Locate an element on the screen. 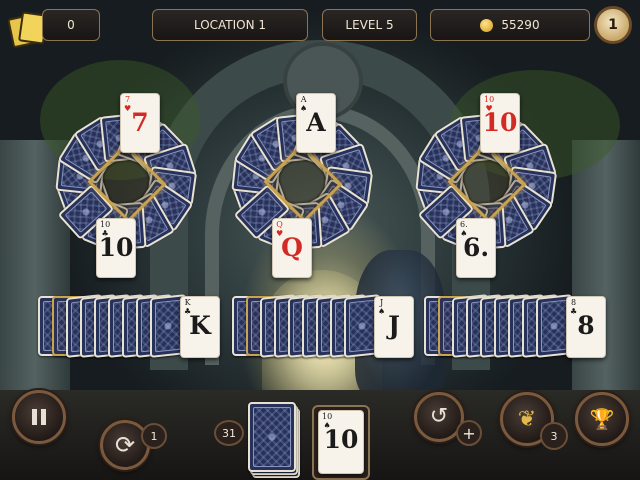 The height and width of the screenshot is (480, 640). stock-count-badge: 31 is located at coordinates (229, 433).